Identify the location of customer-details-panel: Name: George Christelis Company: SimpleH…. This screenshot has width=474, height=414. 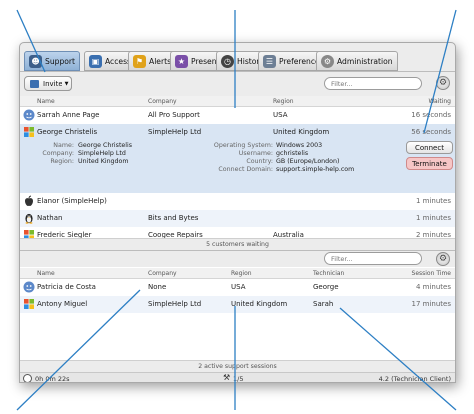
(237, 167).